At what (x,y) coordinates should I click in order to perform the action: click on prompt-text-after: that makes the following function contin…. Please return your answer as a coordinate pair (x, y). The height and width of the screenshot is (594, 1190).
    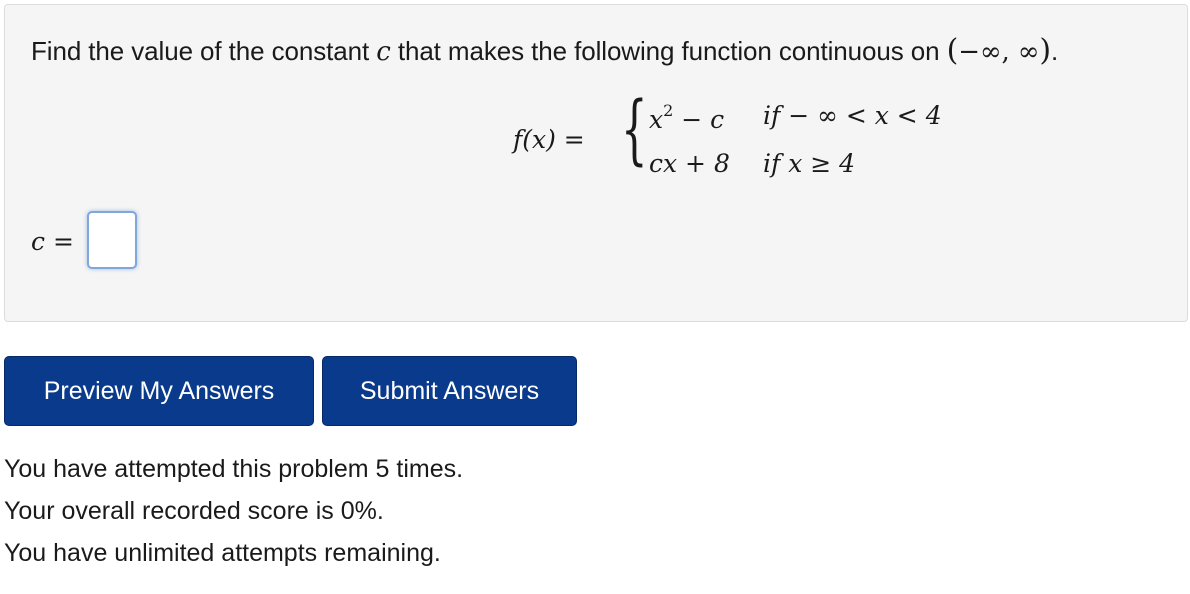
    Looking at the image, I should click on (668, 51).